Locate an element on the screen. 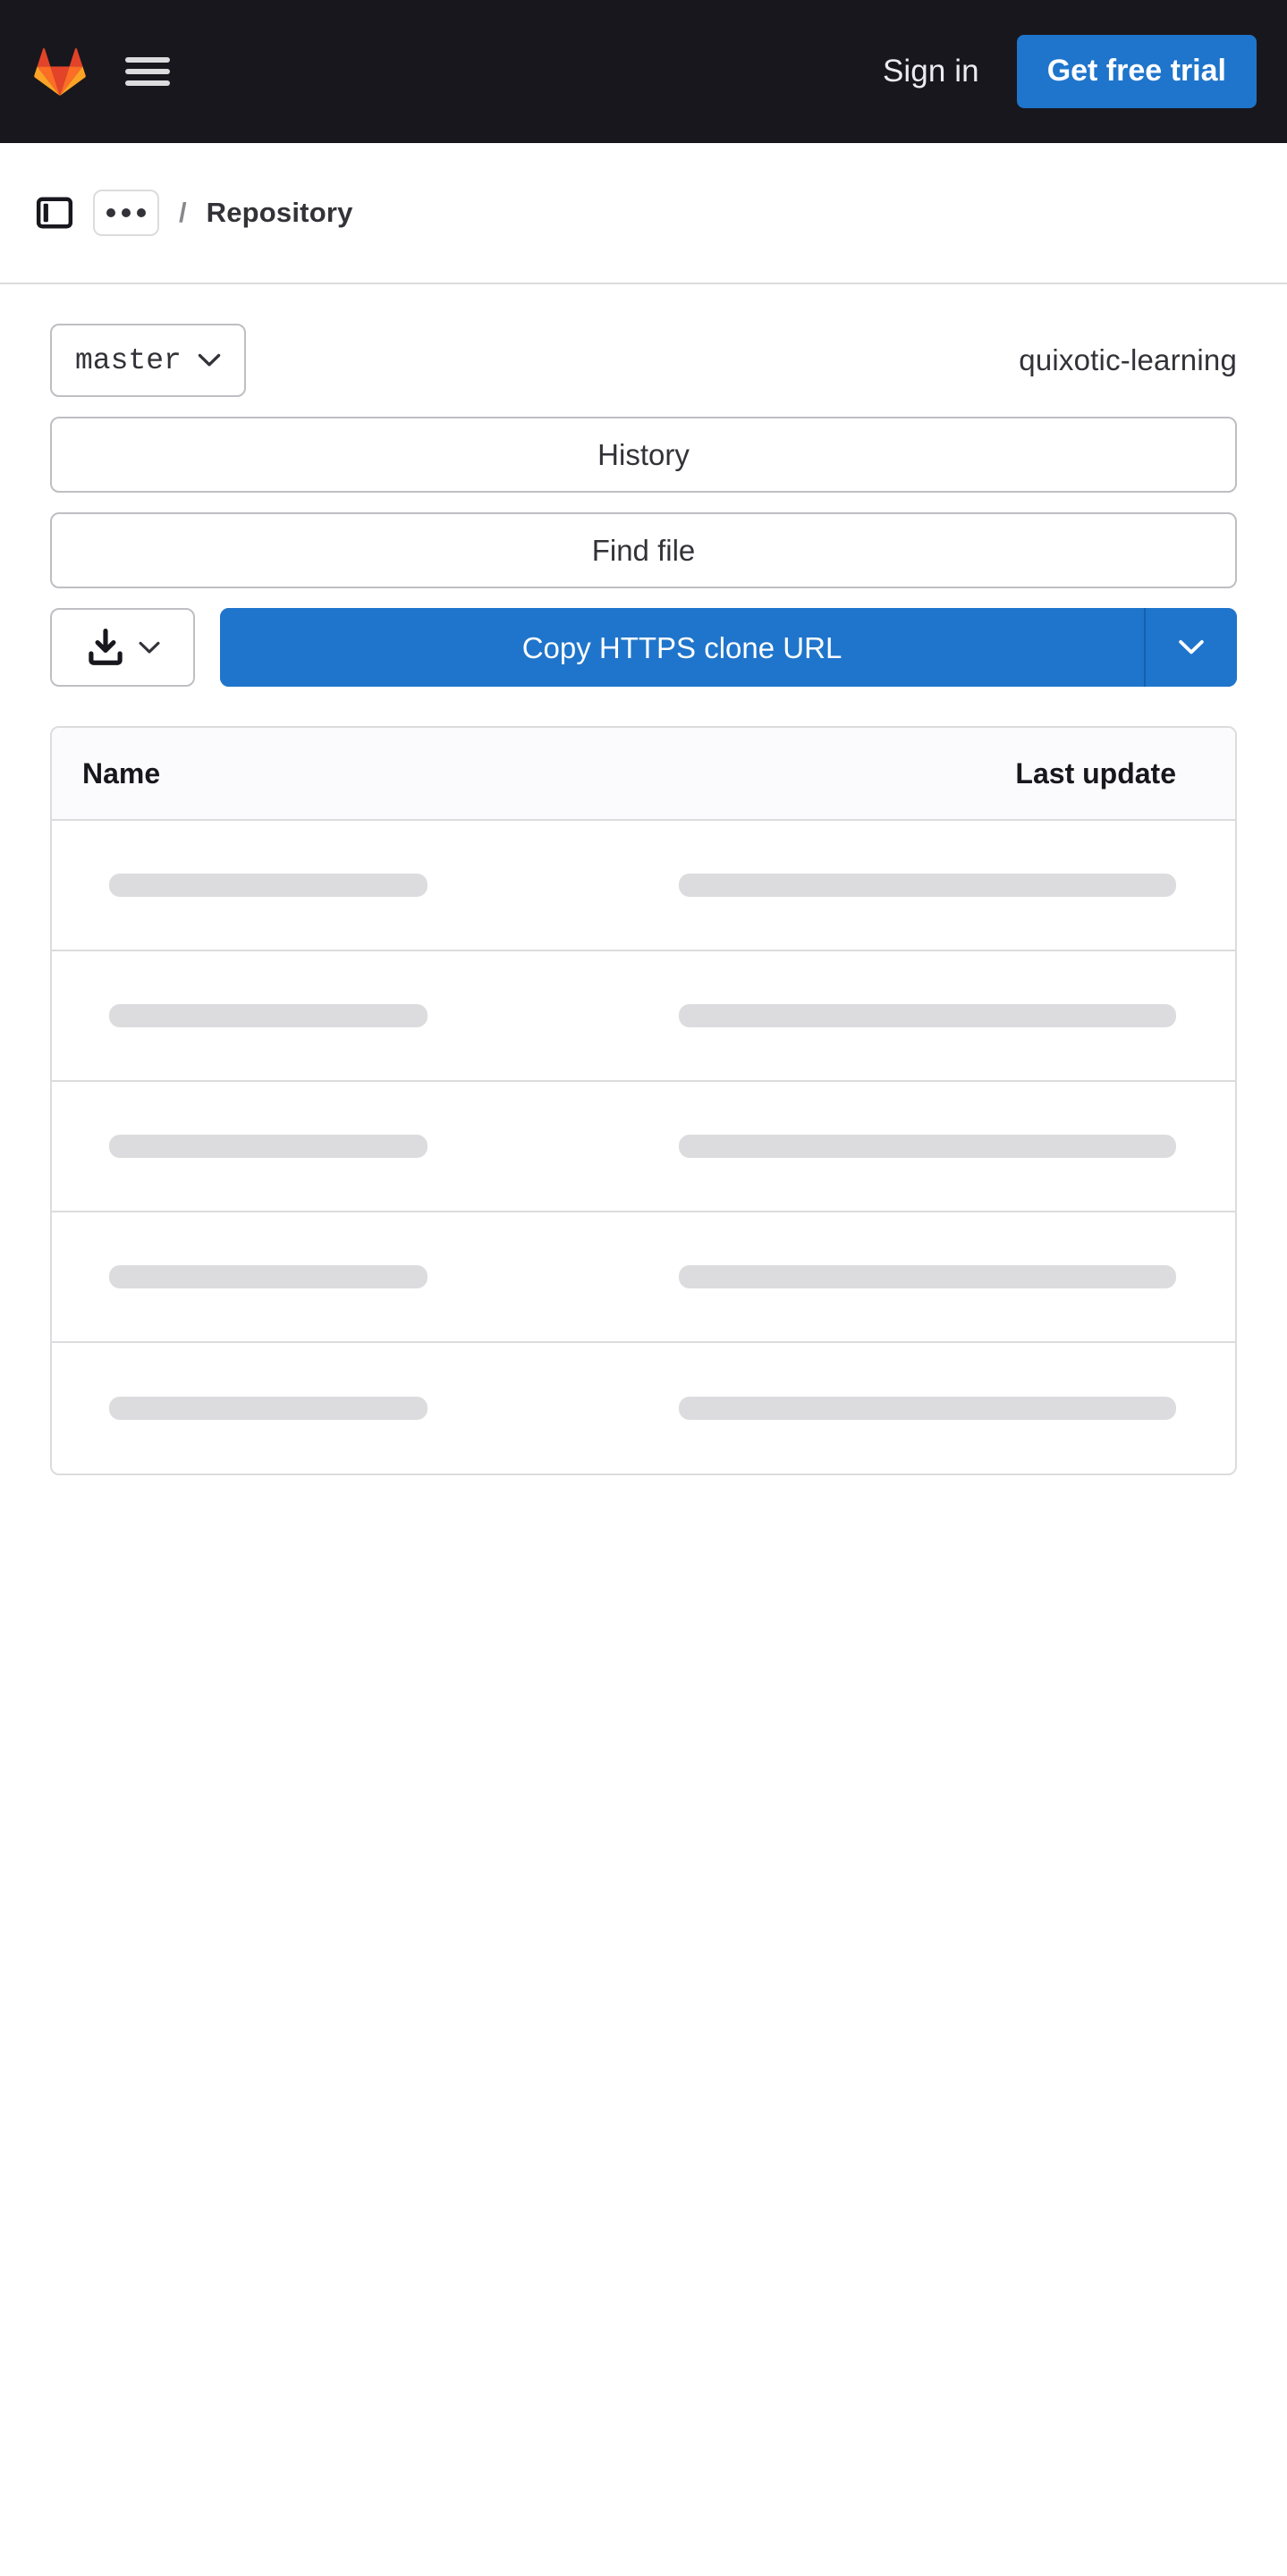 This screenshot has height=2576, width=1287. breadcrumb-item-repository: Repository is located at coordinates (280, 213).